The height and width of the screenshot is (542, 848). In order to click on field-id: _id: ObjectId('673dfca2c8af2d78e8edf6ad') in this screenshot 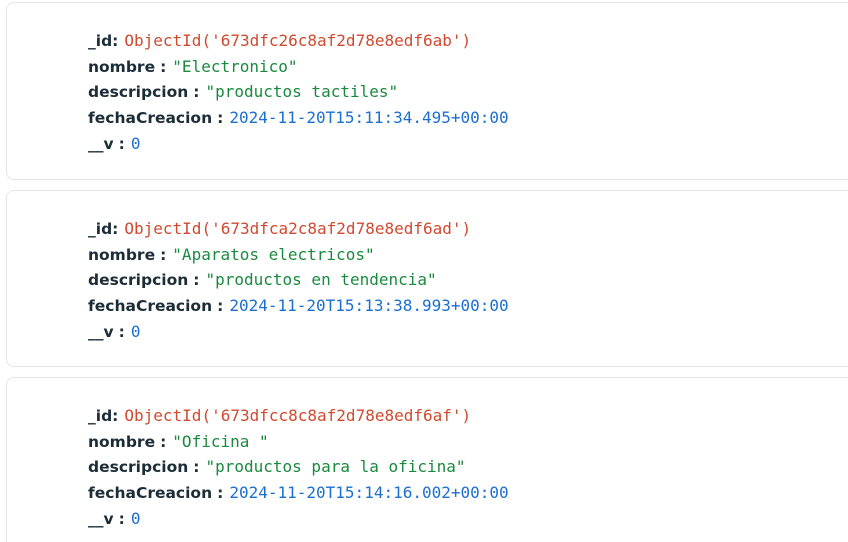, I will do `click(279, 229)`.